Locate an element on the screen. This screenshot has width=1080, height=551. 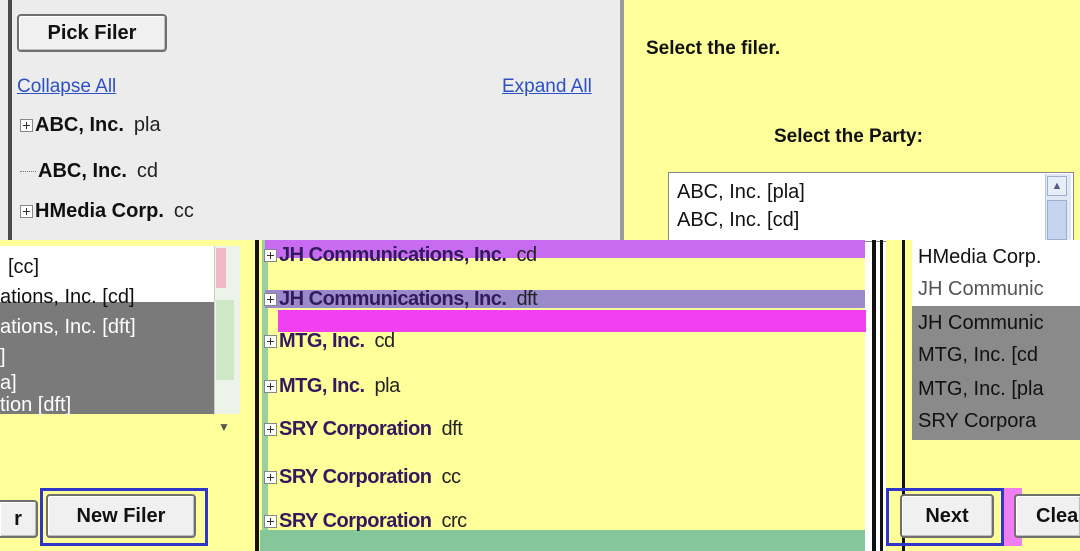
next-button: Next is located at coordinates (947, 516).